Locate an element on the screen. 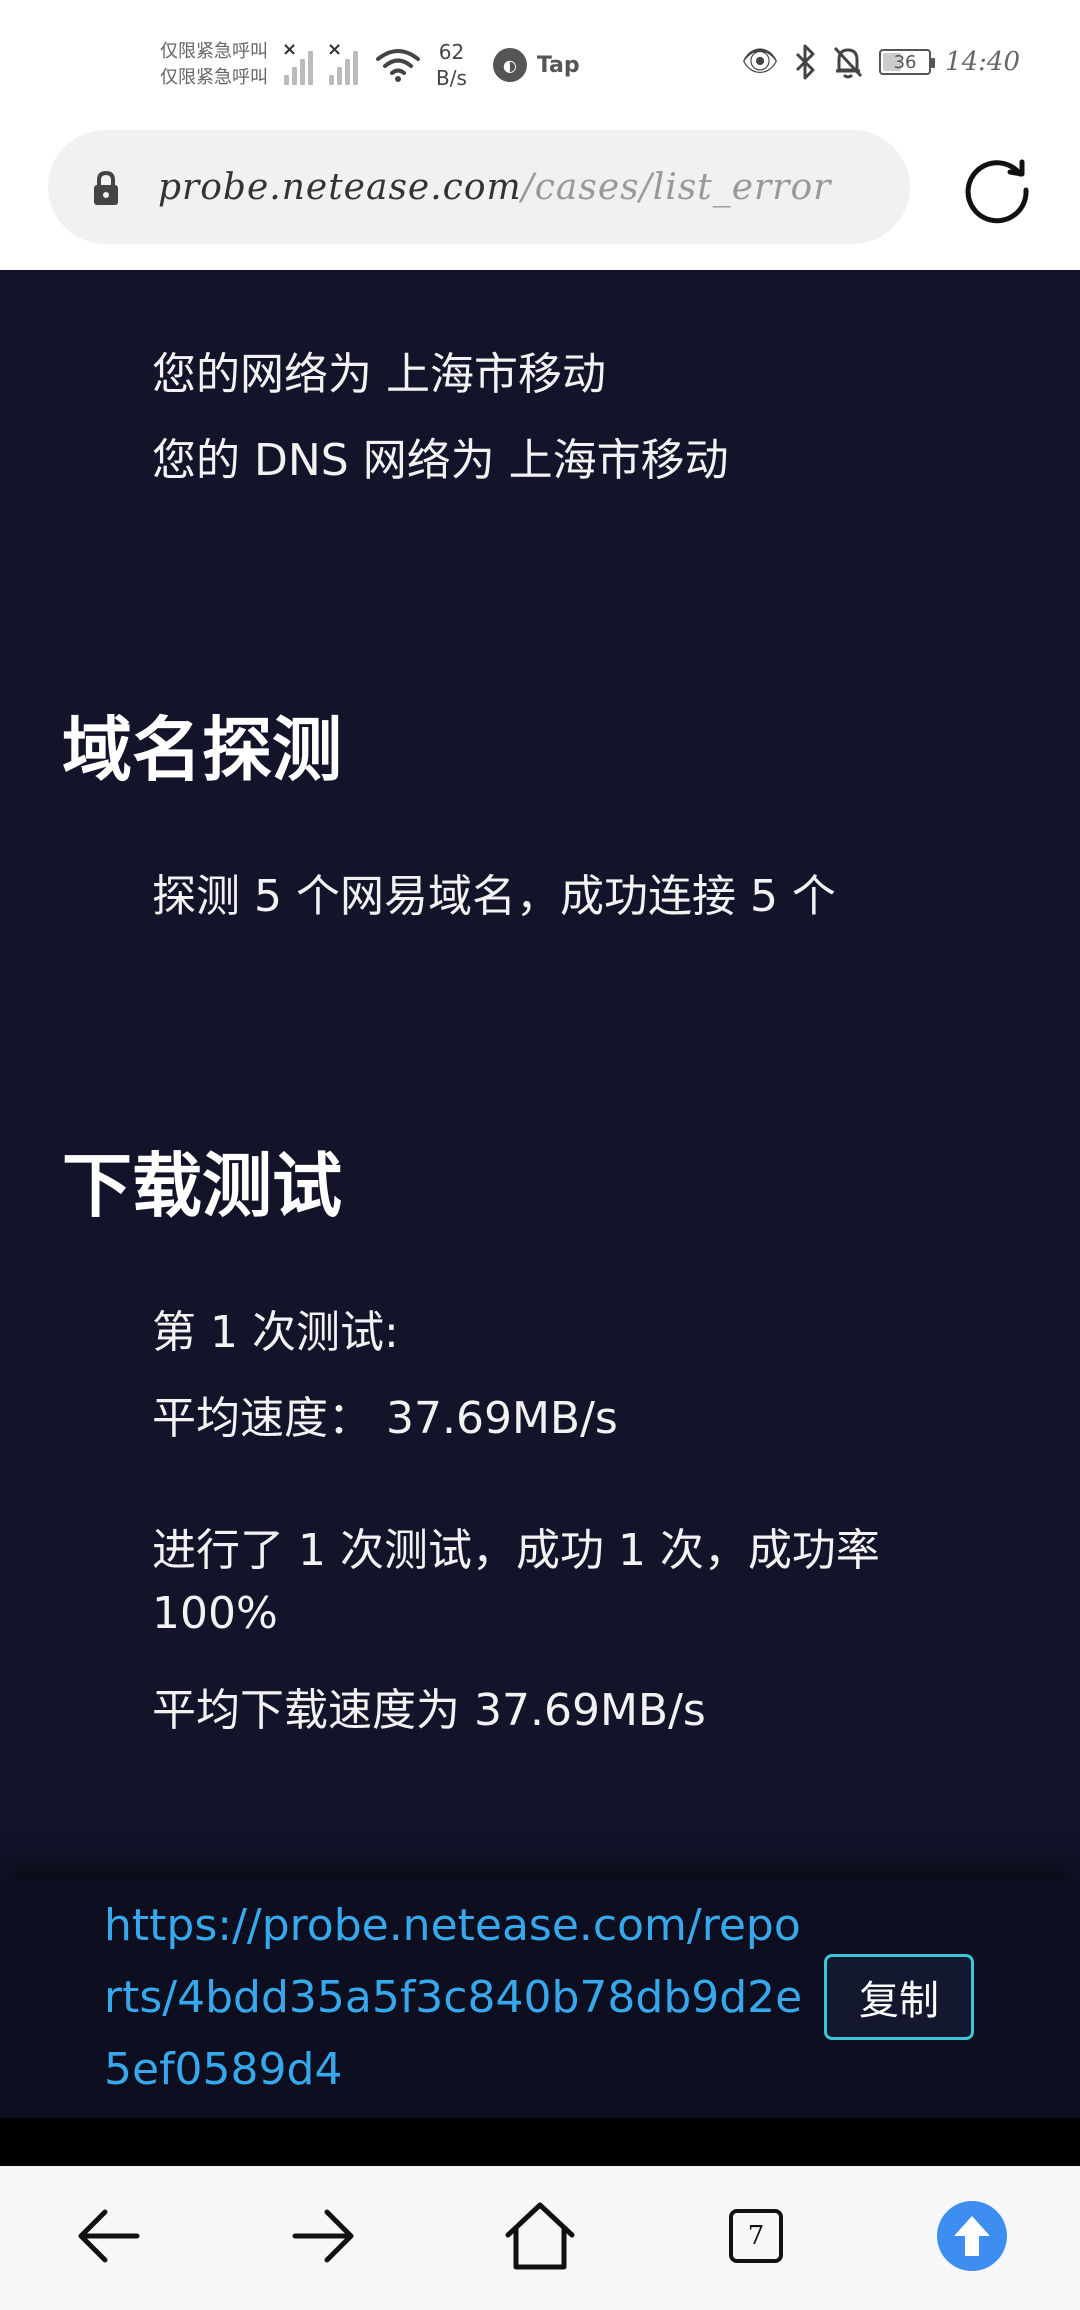 The image size is (1080, 2310). lock-icon is located at coordinates (106, 187).